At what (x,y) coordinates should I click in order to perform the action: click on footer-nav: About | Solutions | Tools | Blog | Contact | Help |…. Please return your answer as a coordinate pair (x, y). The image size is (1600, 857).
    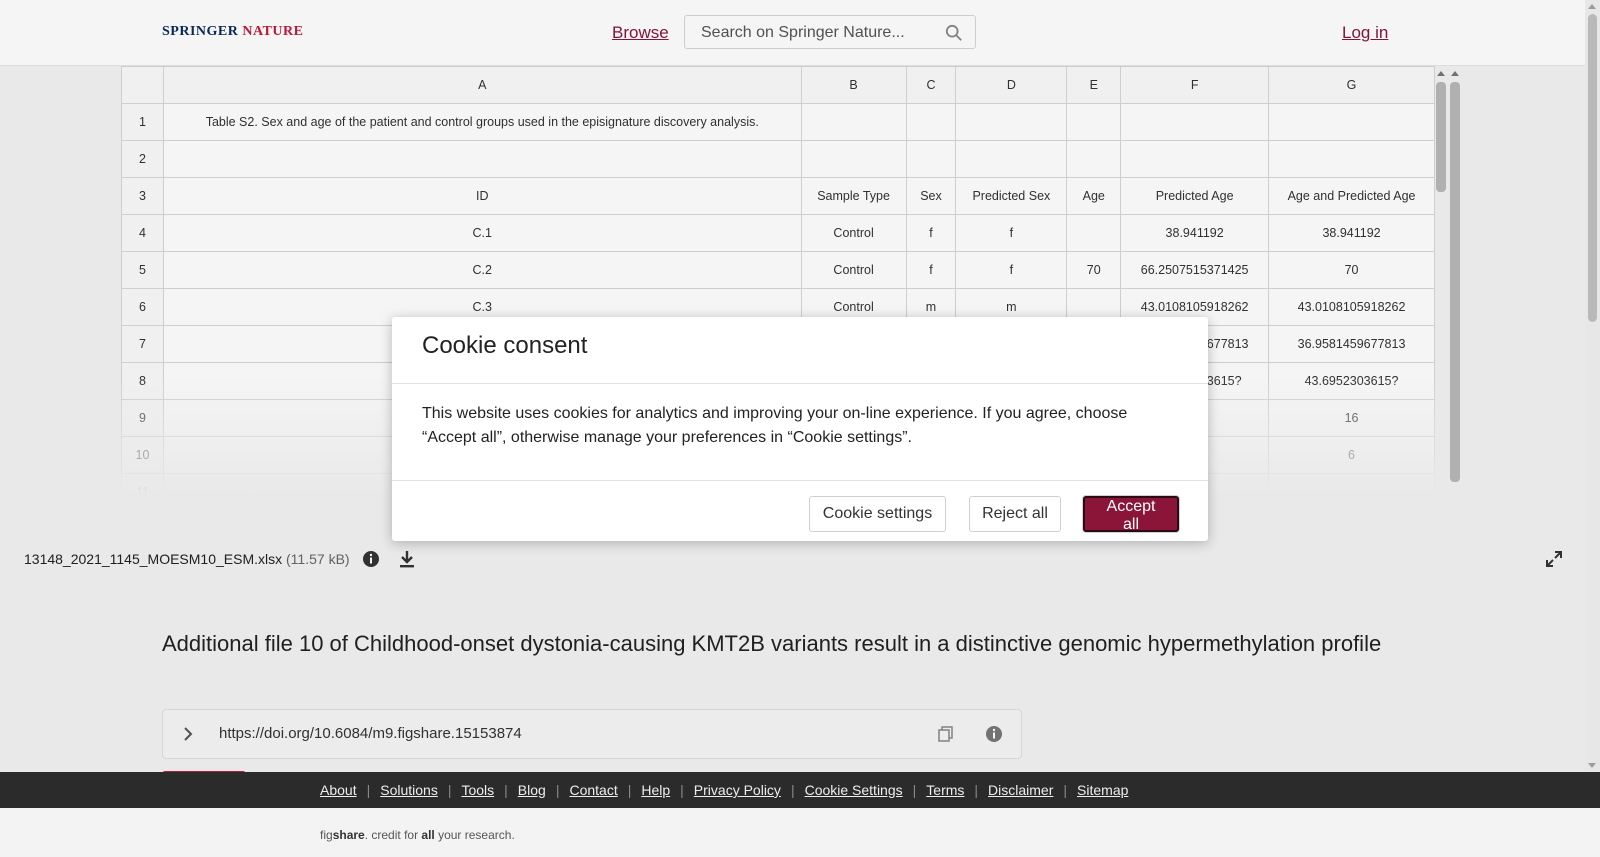
    Looking at the image, I should click on (800, 790).